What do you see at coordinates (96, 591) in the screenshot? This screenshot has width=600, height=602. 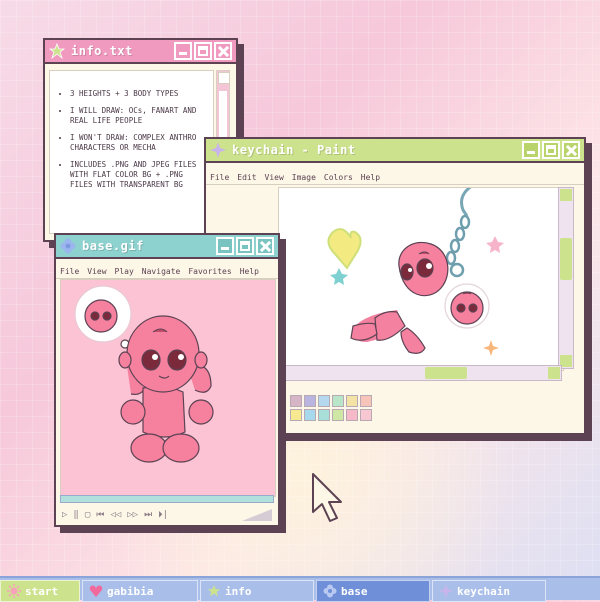 I see `heart-icon` at bounding box center [96, 591].